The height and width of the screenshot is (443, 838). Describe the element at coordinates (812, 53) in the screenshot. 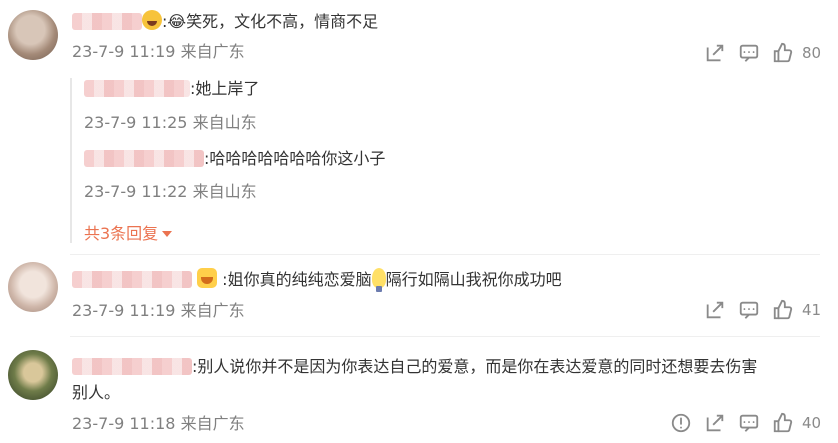

I see `like-count: 80` at that location.